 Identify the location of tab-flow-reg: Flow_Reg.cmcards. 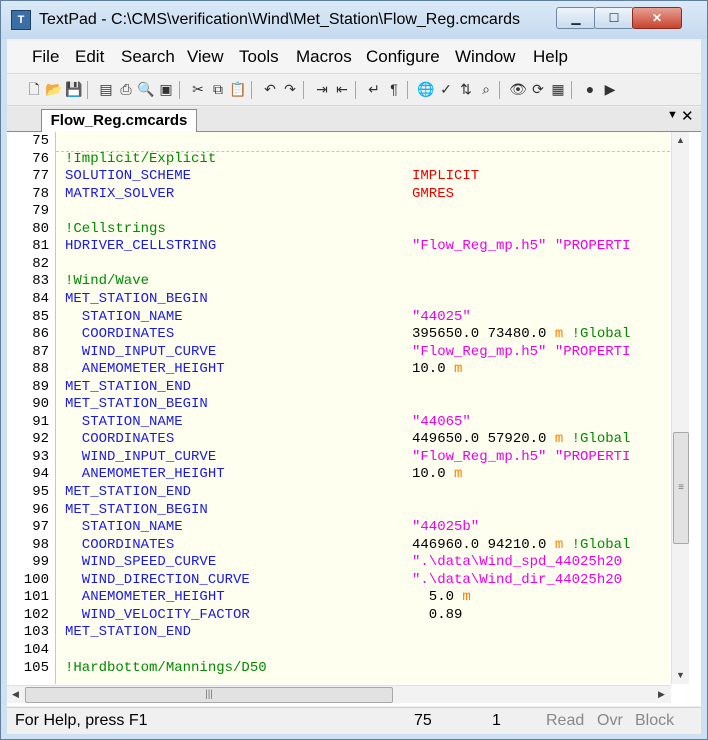
(119, 120).